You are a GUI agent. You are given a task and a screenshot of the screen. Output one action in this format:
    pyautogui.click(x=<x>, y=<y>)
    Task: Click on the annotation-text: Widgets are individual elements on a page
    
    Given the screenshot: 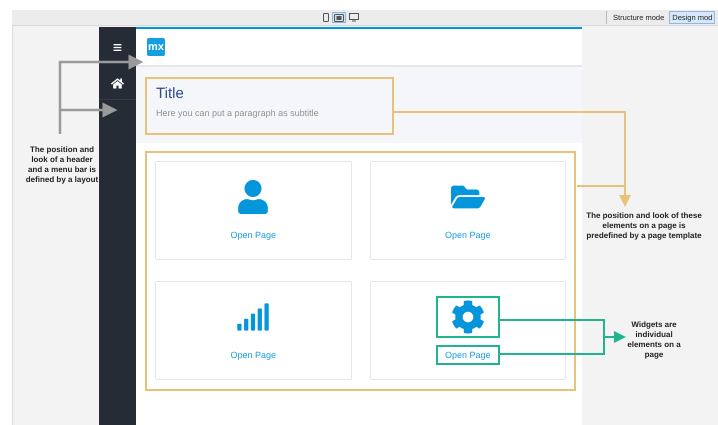 What is the action you would take?
    pyautogui.click(x=654, y=340)
    